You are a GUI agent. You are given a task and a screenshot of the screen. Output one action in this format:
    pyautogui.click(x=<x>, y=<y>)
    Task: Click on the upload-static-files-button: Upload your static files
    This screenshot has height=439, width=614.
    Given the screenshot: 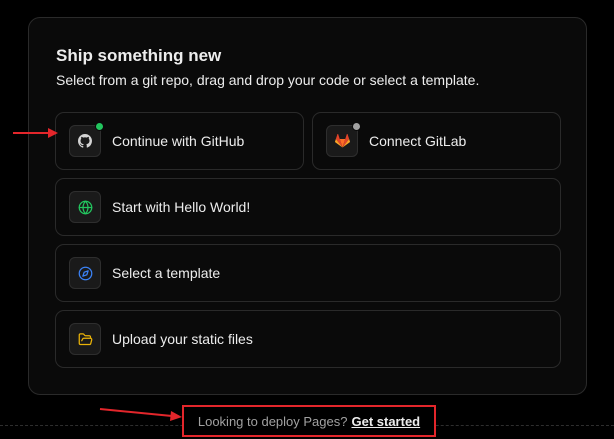 What is the action you would take?
    pyautogui.click(x=308, y=339)
    